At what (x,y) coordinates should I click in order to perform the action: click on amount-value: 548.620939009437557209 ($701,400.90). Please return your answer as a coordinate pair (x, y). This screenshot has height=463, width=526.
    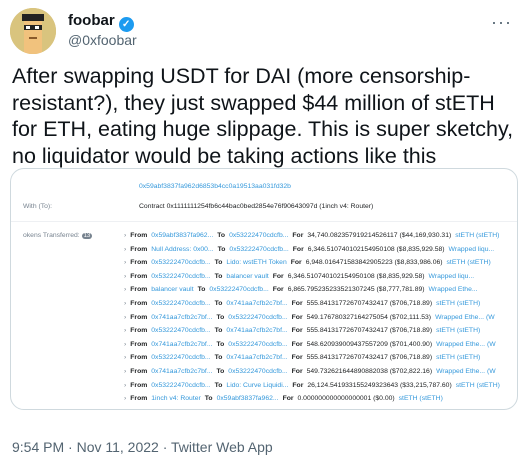
    Looking at the image, I should click on (369, 344).